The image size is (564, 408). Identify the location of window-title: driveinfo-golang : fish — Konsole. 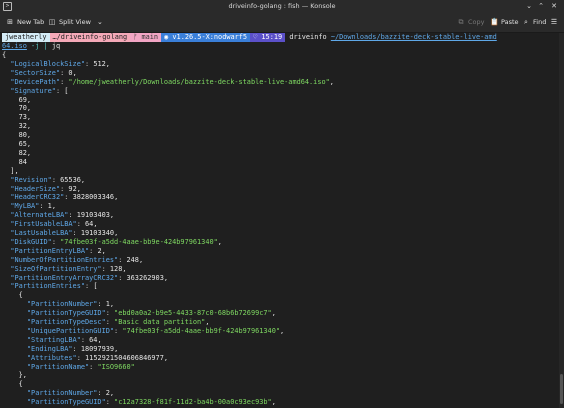
(282, 6).